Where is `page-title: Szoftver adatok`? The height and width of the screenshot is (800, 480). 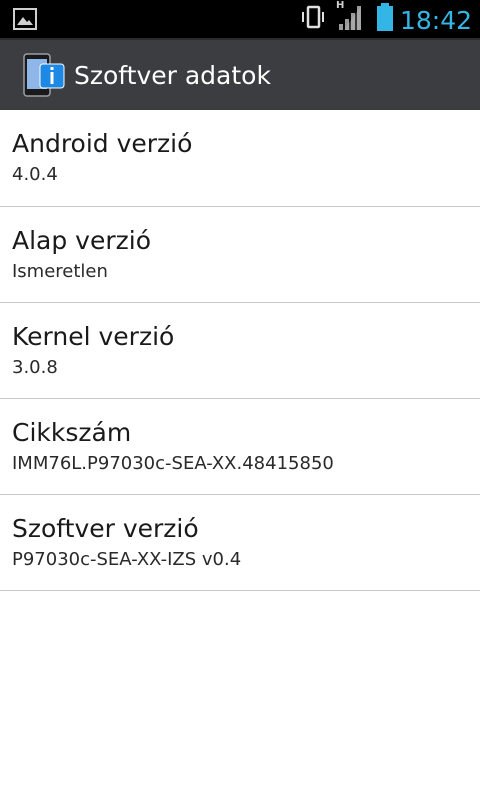
page-title: Szoftver adatok is located at coordinates (172, 75).